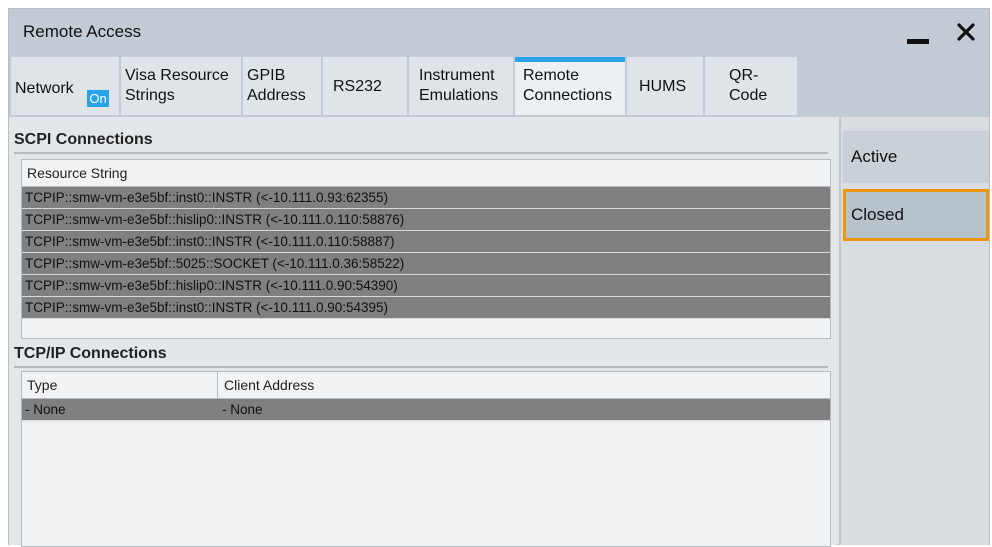 This screenshot has height=547, width=992. What do you see at coordinates (98, 98) in the screenshot?
I see `network-status-badge: On` at bounding box center [98, 98].